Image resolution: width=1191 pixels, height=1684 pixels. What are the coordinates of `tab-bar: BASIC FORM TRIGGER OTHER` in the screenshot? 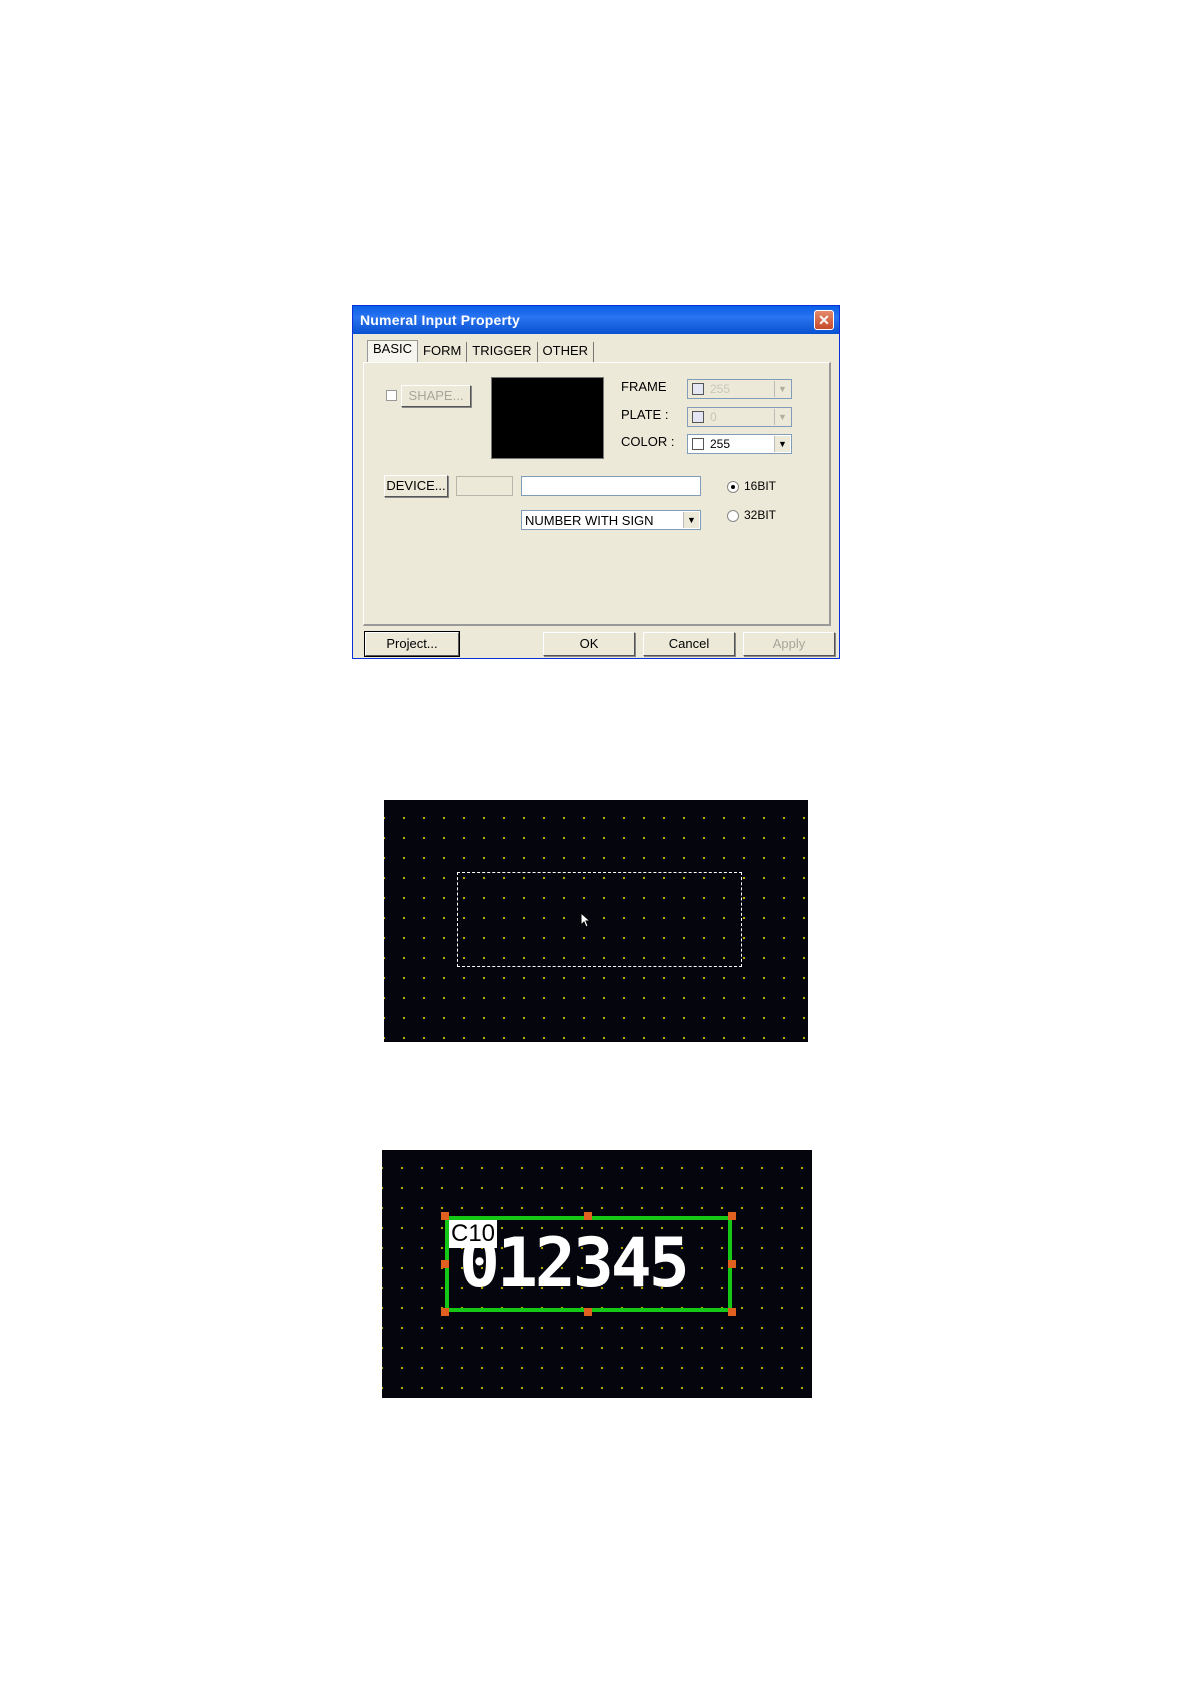 It's located at (481, 351).